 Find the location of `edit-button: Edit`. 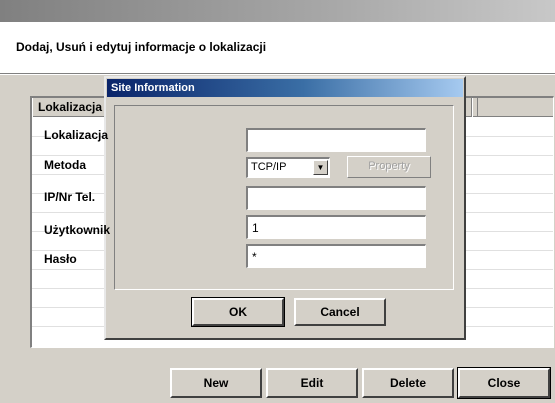

edit-button: Edit is located at coordinates (312, 383).